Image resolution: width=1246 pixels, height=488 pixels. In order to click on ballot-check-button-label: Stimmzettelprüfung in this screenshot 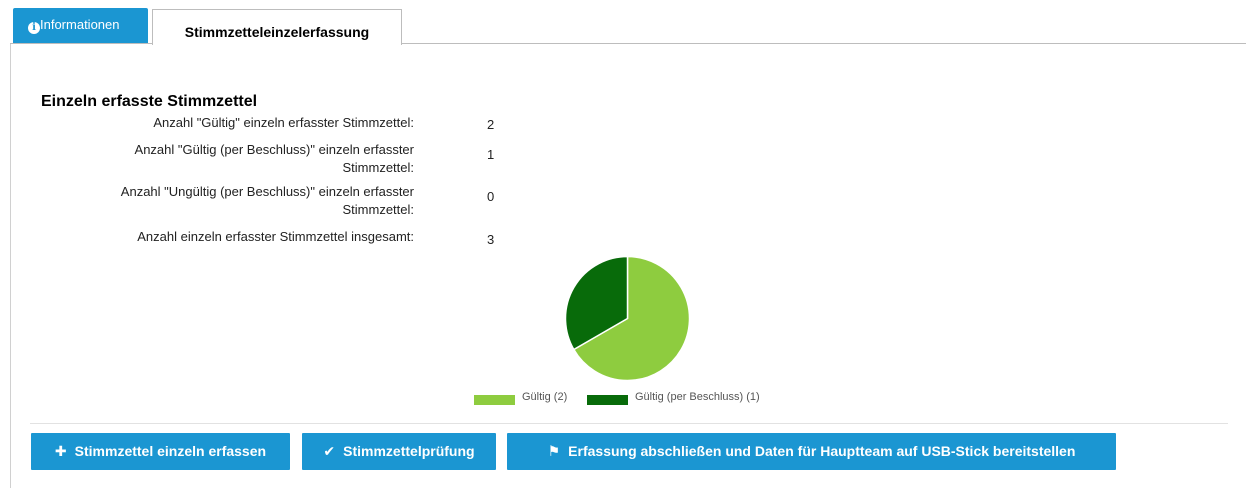, I will do `click(409, 451)`.